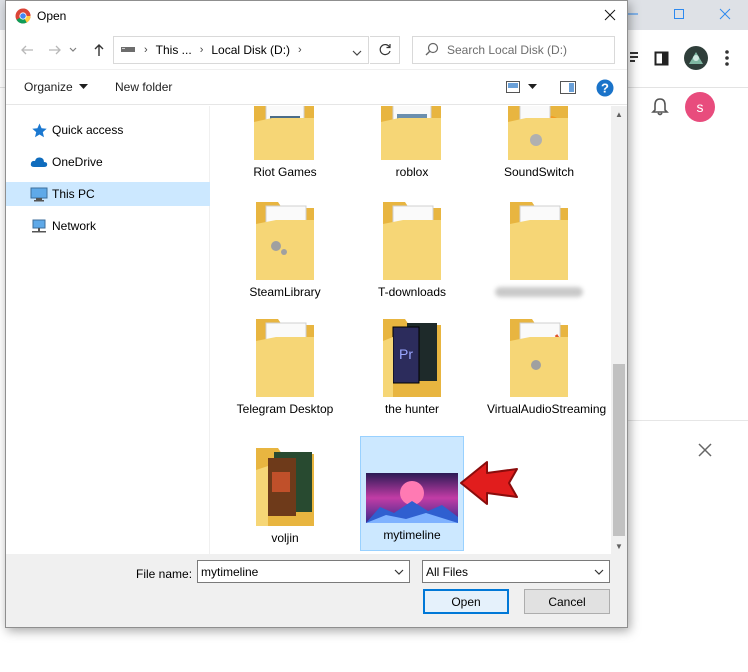  What do you see at coordinates (285, 375) in the screenshot?
I see `folder-telegram-desktop: Telegram Desktop` at bounding box center [285, 375].